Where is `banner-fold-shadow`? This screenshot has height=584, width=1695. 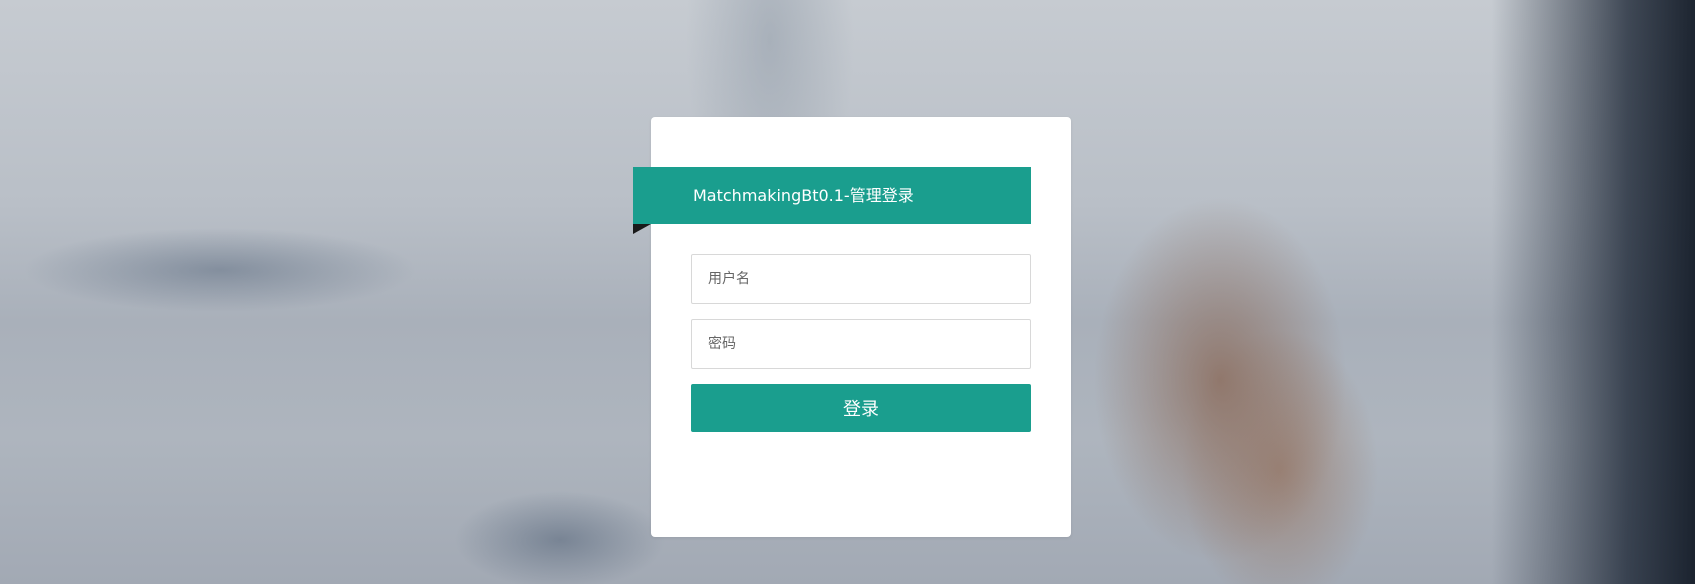 banner-fold-shadow is located at coordinates (642, 229).